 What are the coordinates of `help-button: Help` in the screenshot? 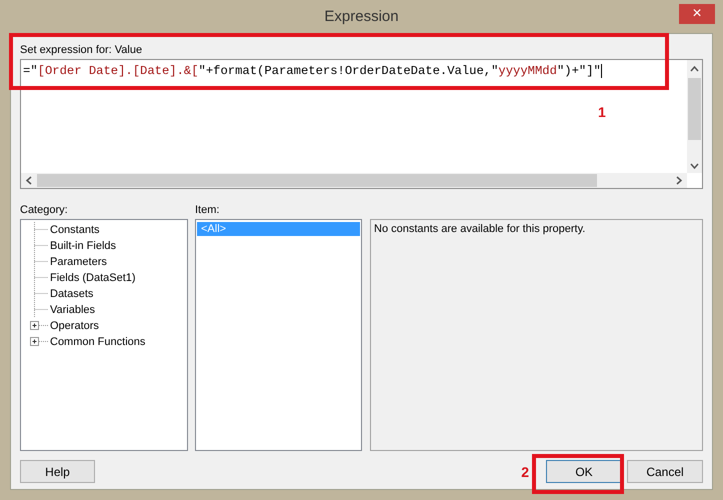 It's located at (57, 471).